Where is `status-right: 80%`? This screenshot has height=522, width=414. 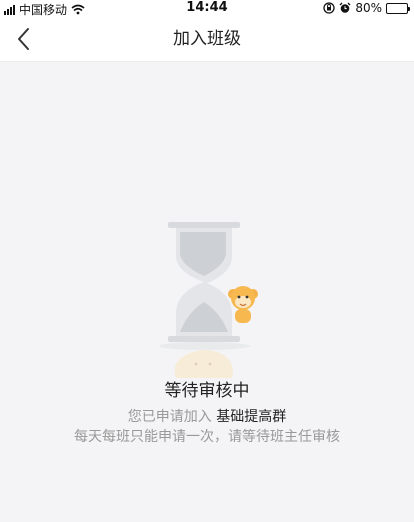
status-right: 80% is located at coordinates (366, 8).